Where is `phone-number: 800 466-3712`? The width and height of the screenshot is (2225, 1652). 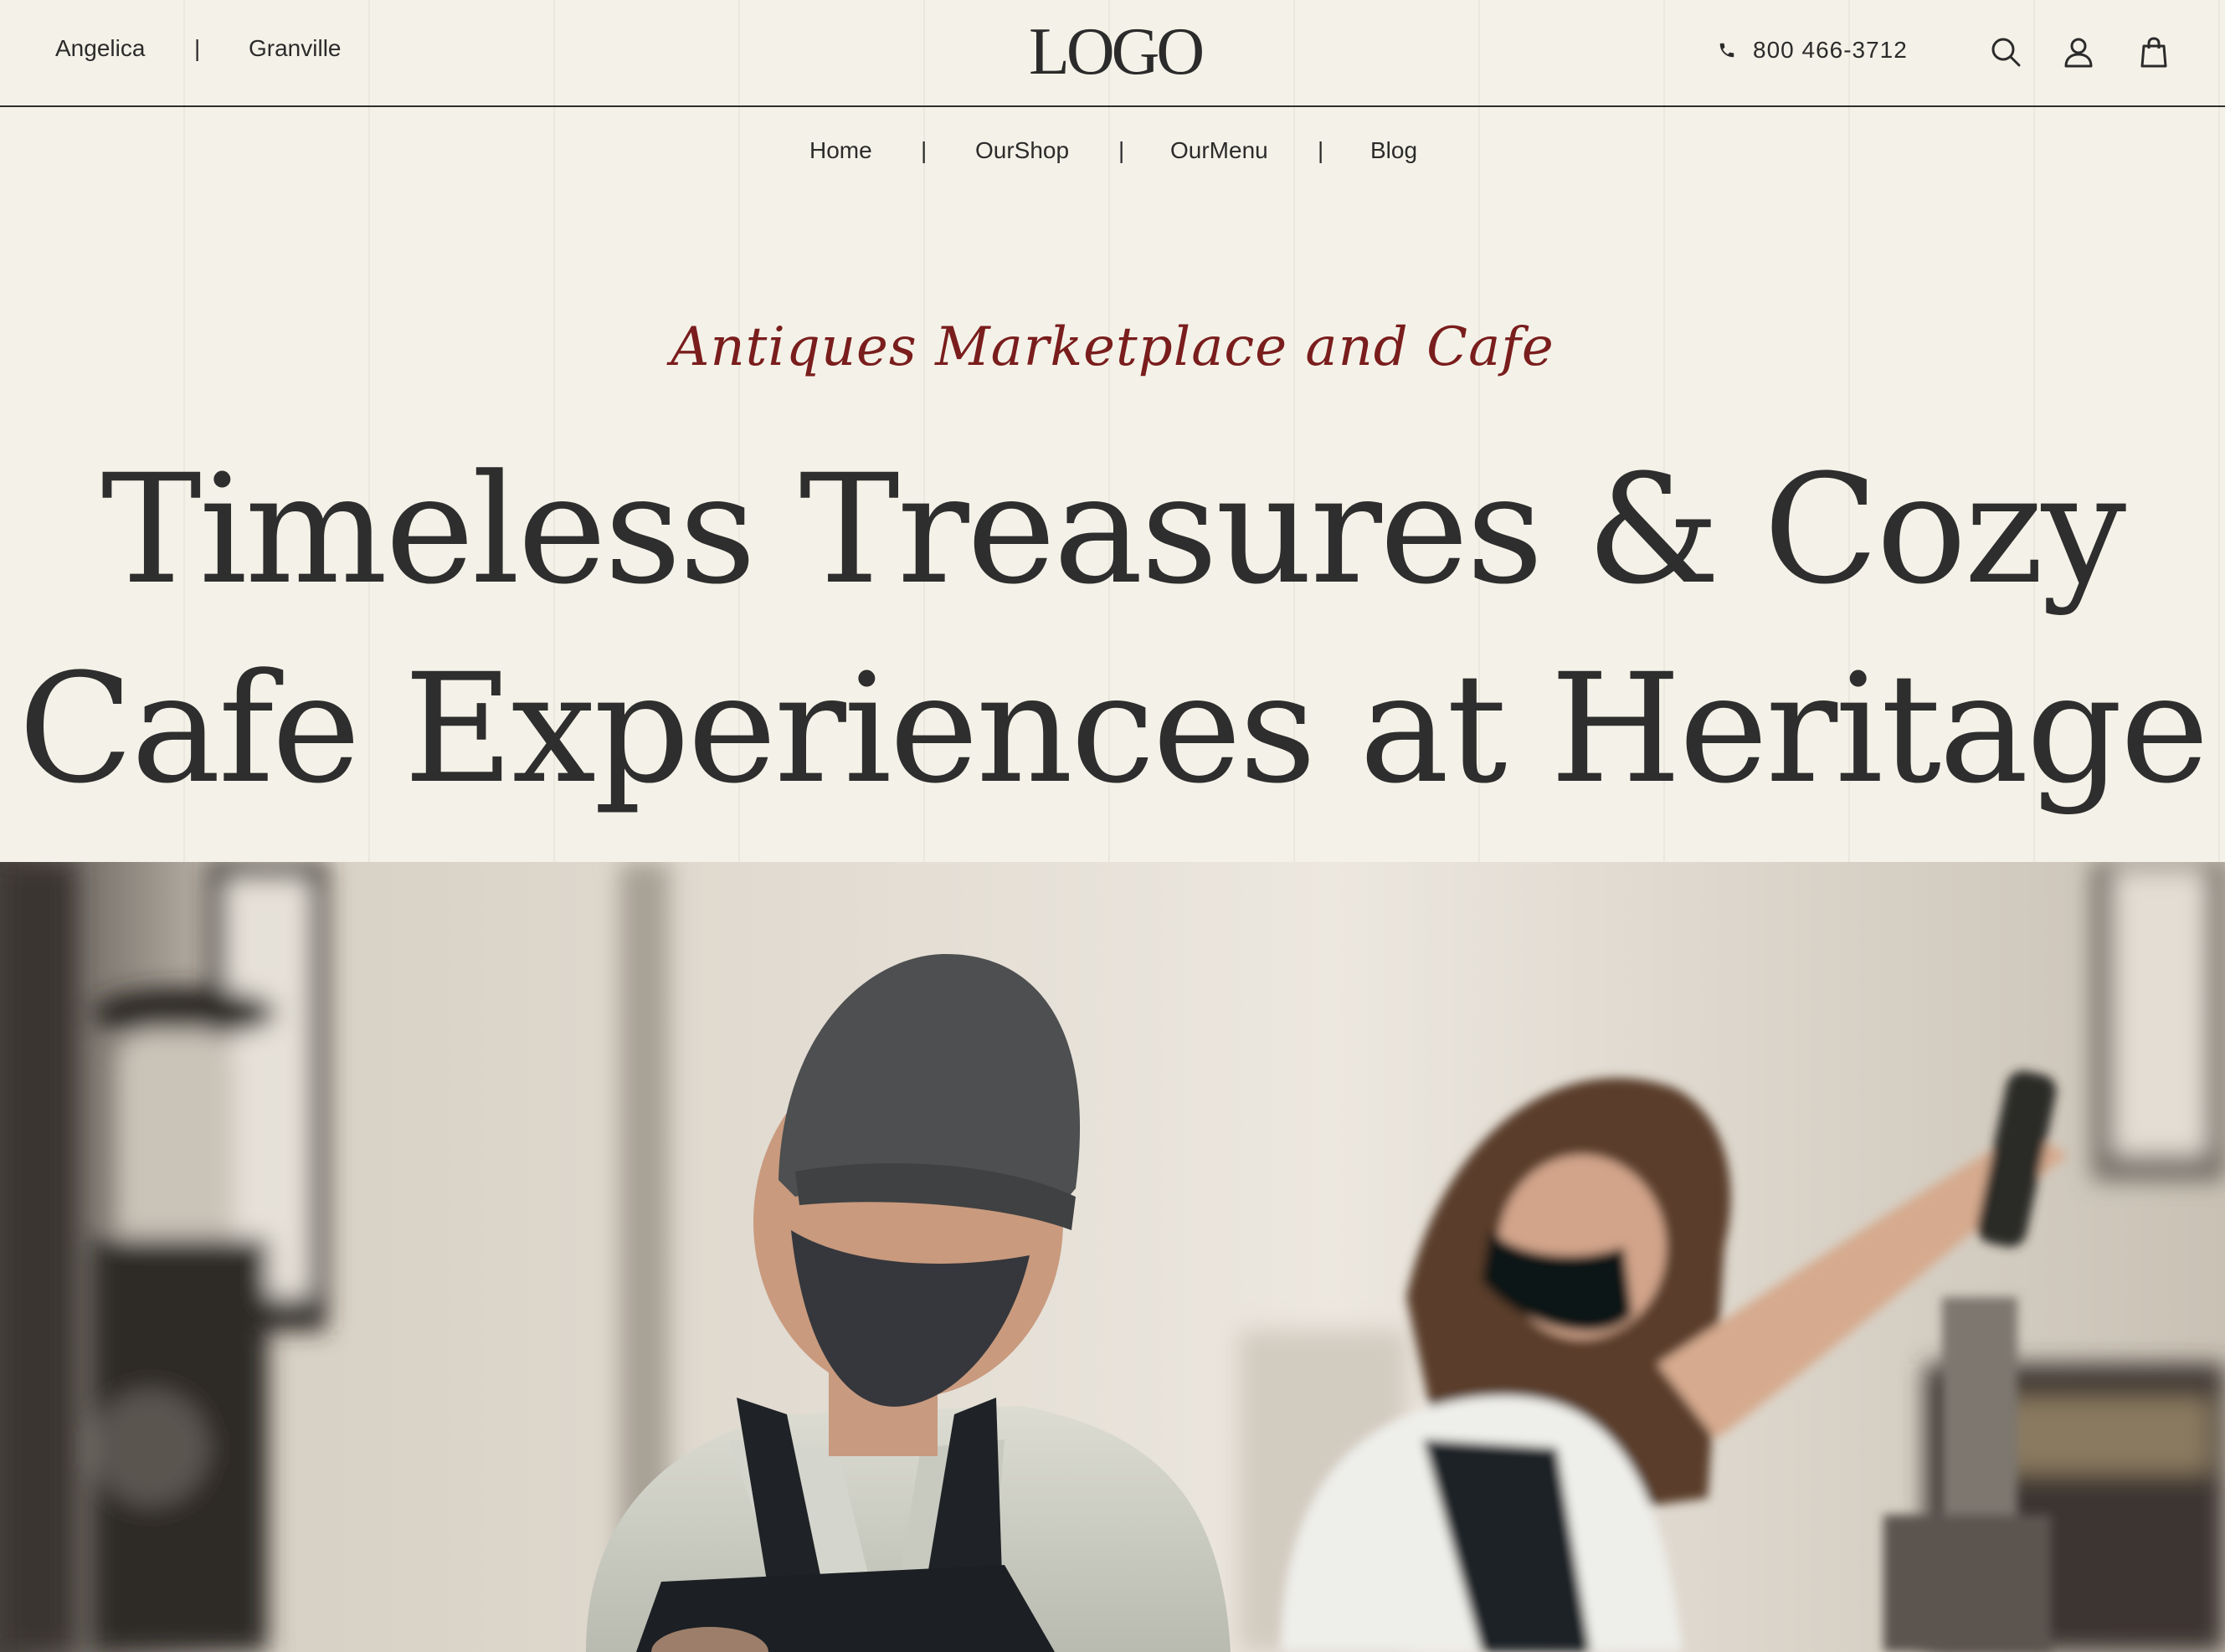 phone-number: 800 466-3712 is located at coordinates (1830, 50).